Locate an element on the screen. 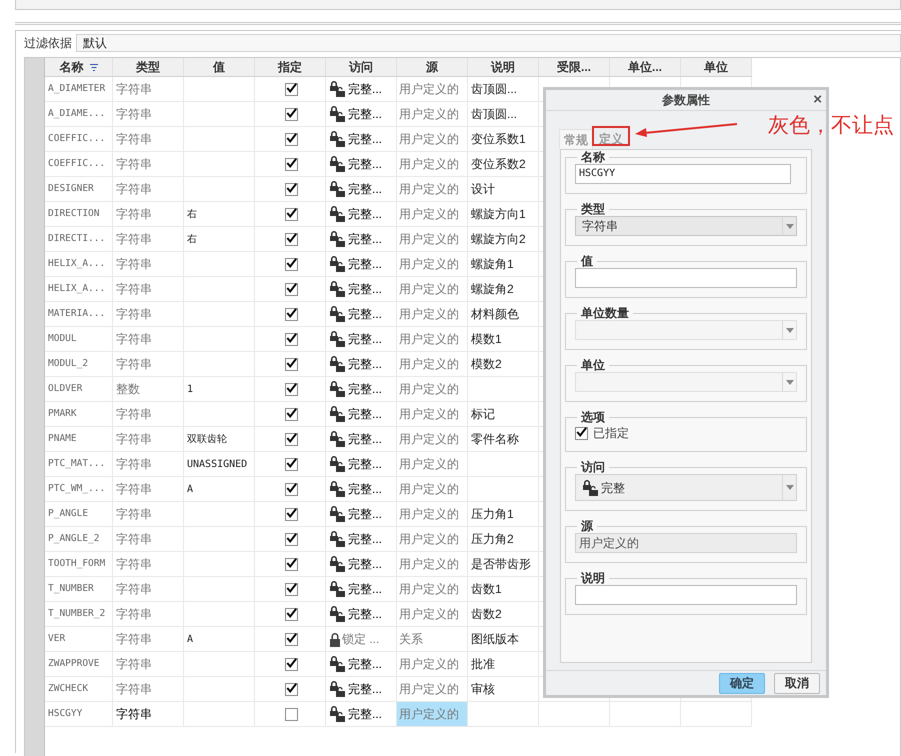 This screenshot has height=756, width=901. table-cell: 压力角1 is located at coordinates (503, 514).